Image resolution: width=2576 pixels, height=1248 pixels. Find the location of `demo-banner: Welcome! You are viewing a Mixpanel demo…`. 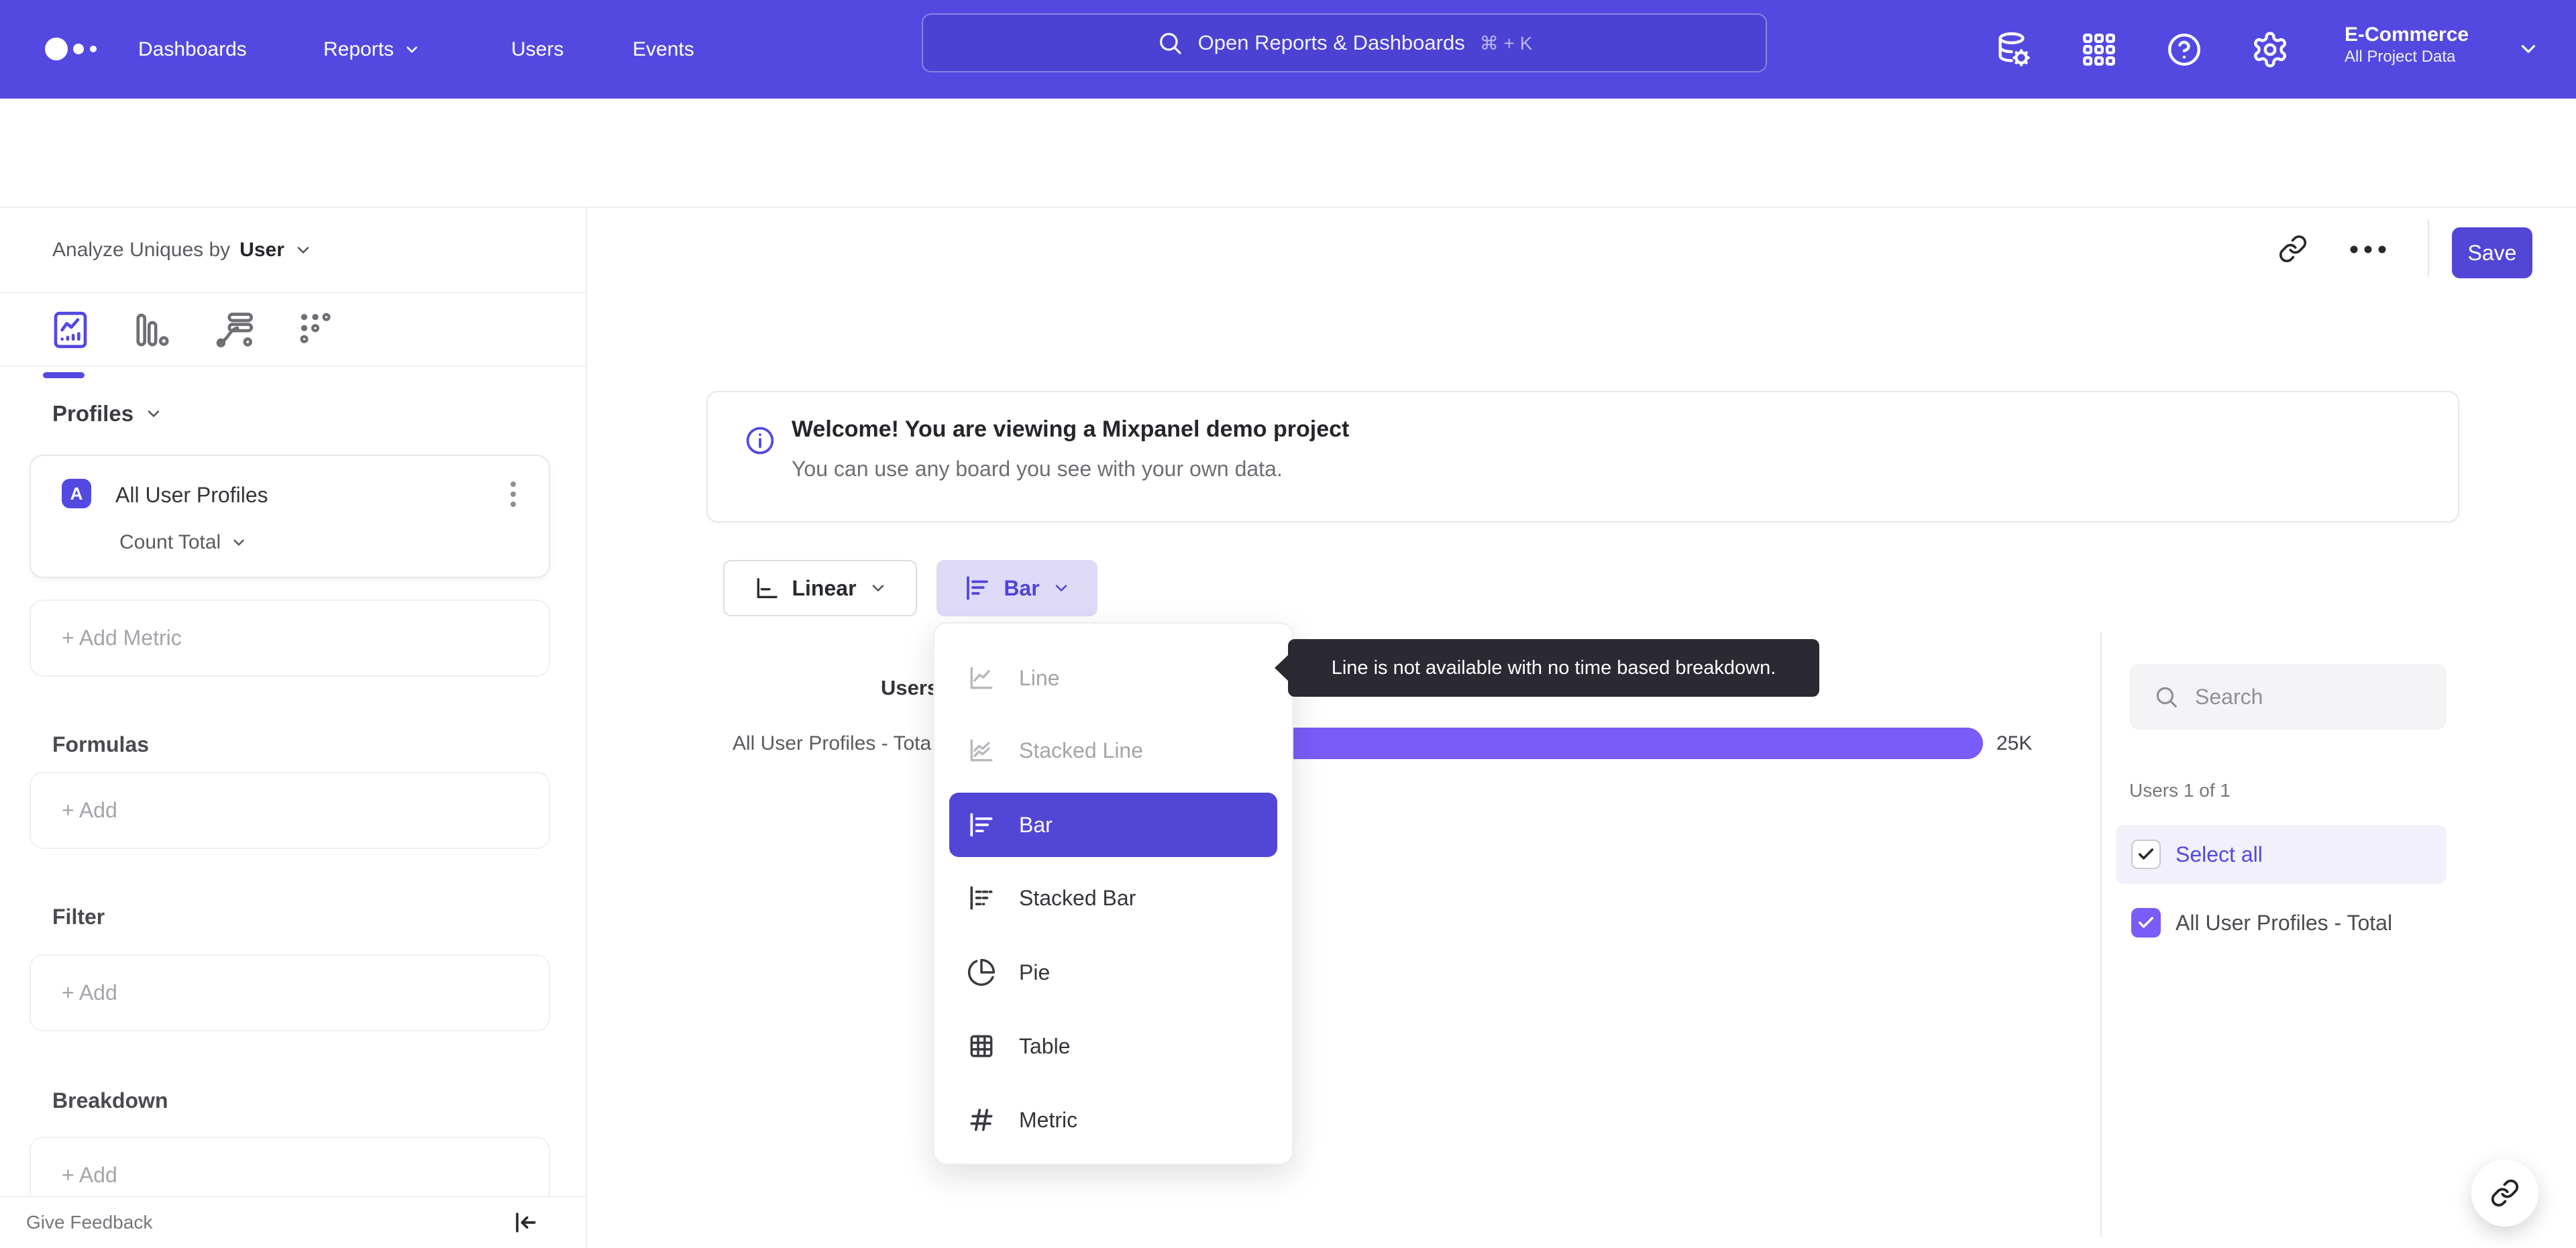

demo-banner: Welcome! You are viewing a Mixpanel demo… is located at coordinates (1582, 456).